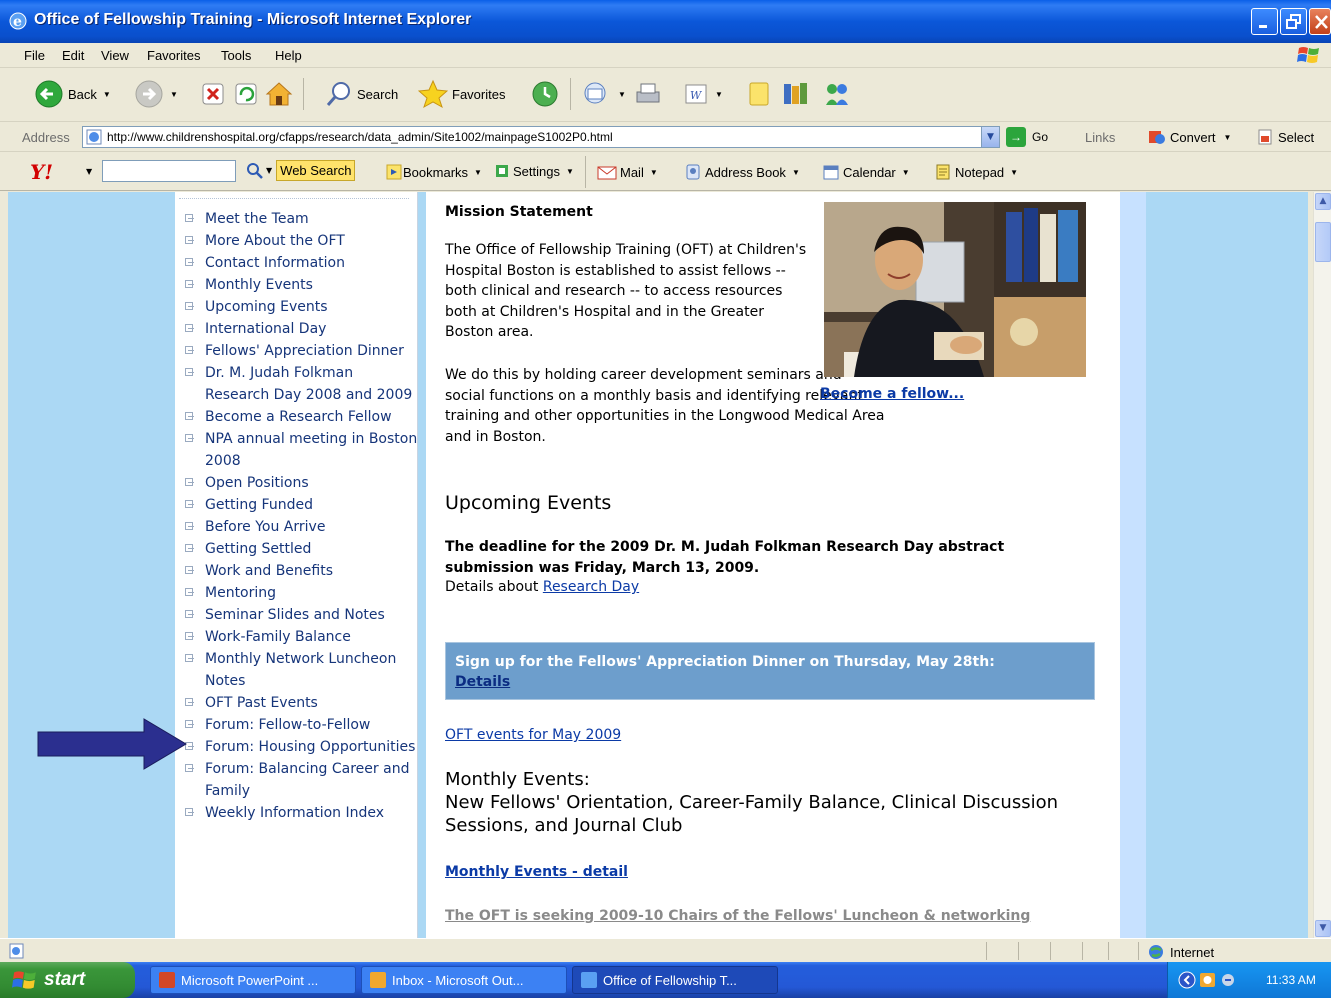 This screenshot has width=1331, height=998. Describe the element at coordinates (72, 94) in the screenshot. I see `back-button: Back ▼` at that location.